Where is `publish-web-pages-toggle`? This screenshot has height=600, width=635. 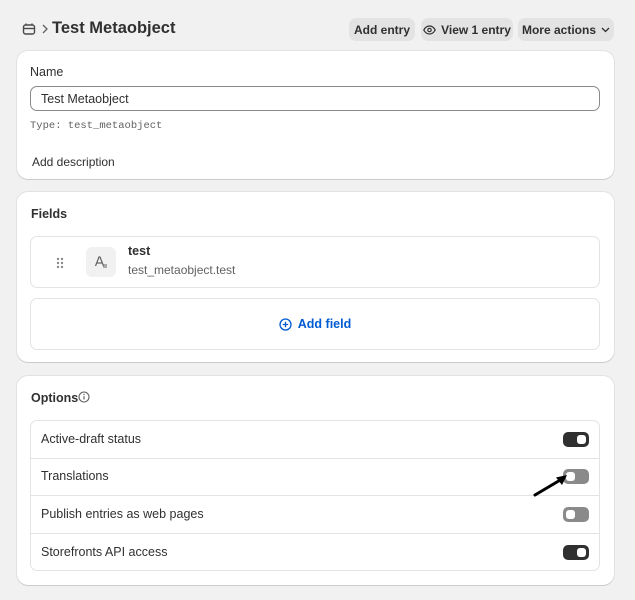 publish-web-pages-toggle is located at coordinates (576, 514).